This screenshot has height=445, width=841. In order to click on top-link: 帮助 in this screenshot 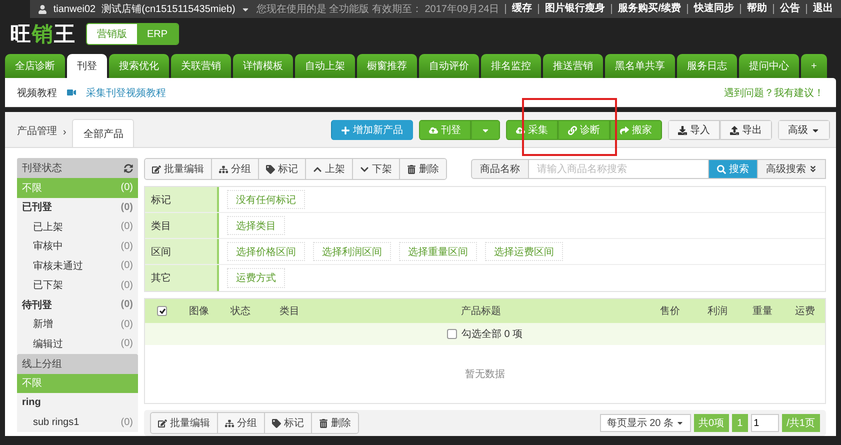, I will do `click(753, 9)`.